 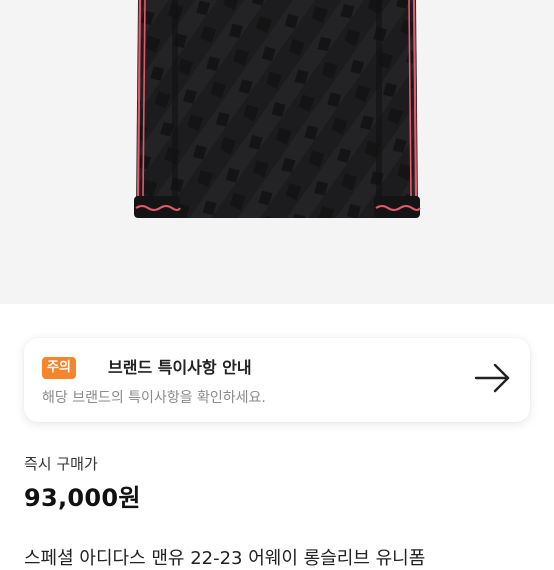 What do you see at coordinates (180, 367) in the screenshot?
I see `notice-title: 브랜드 특이사항 안내` at bounding box center [180, 367].